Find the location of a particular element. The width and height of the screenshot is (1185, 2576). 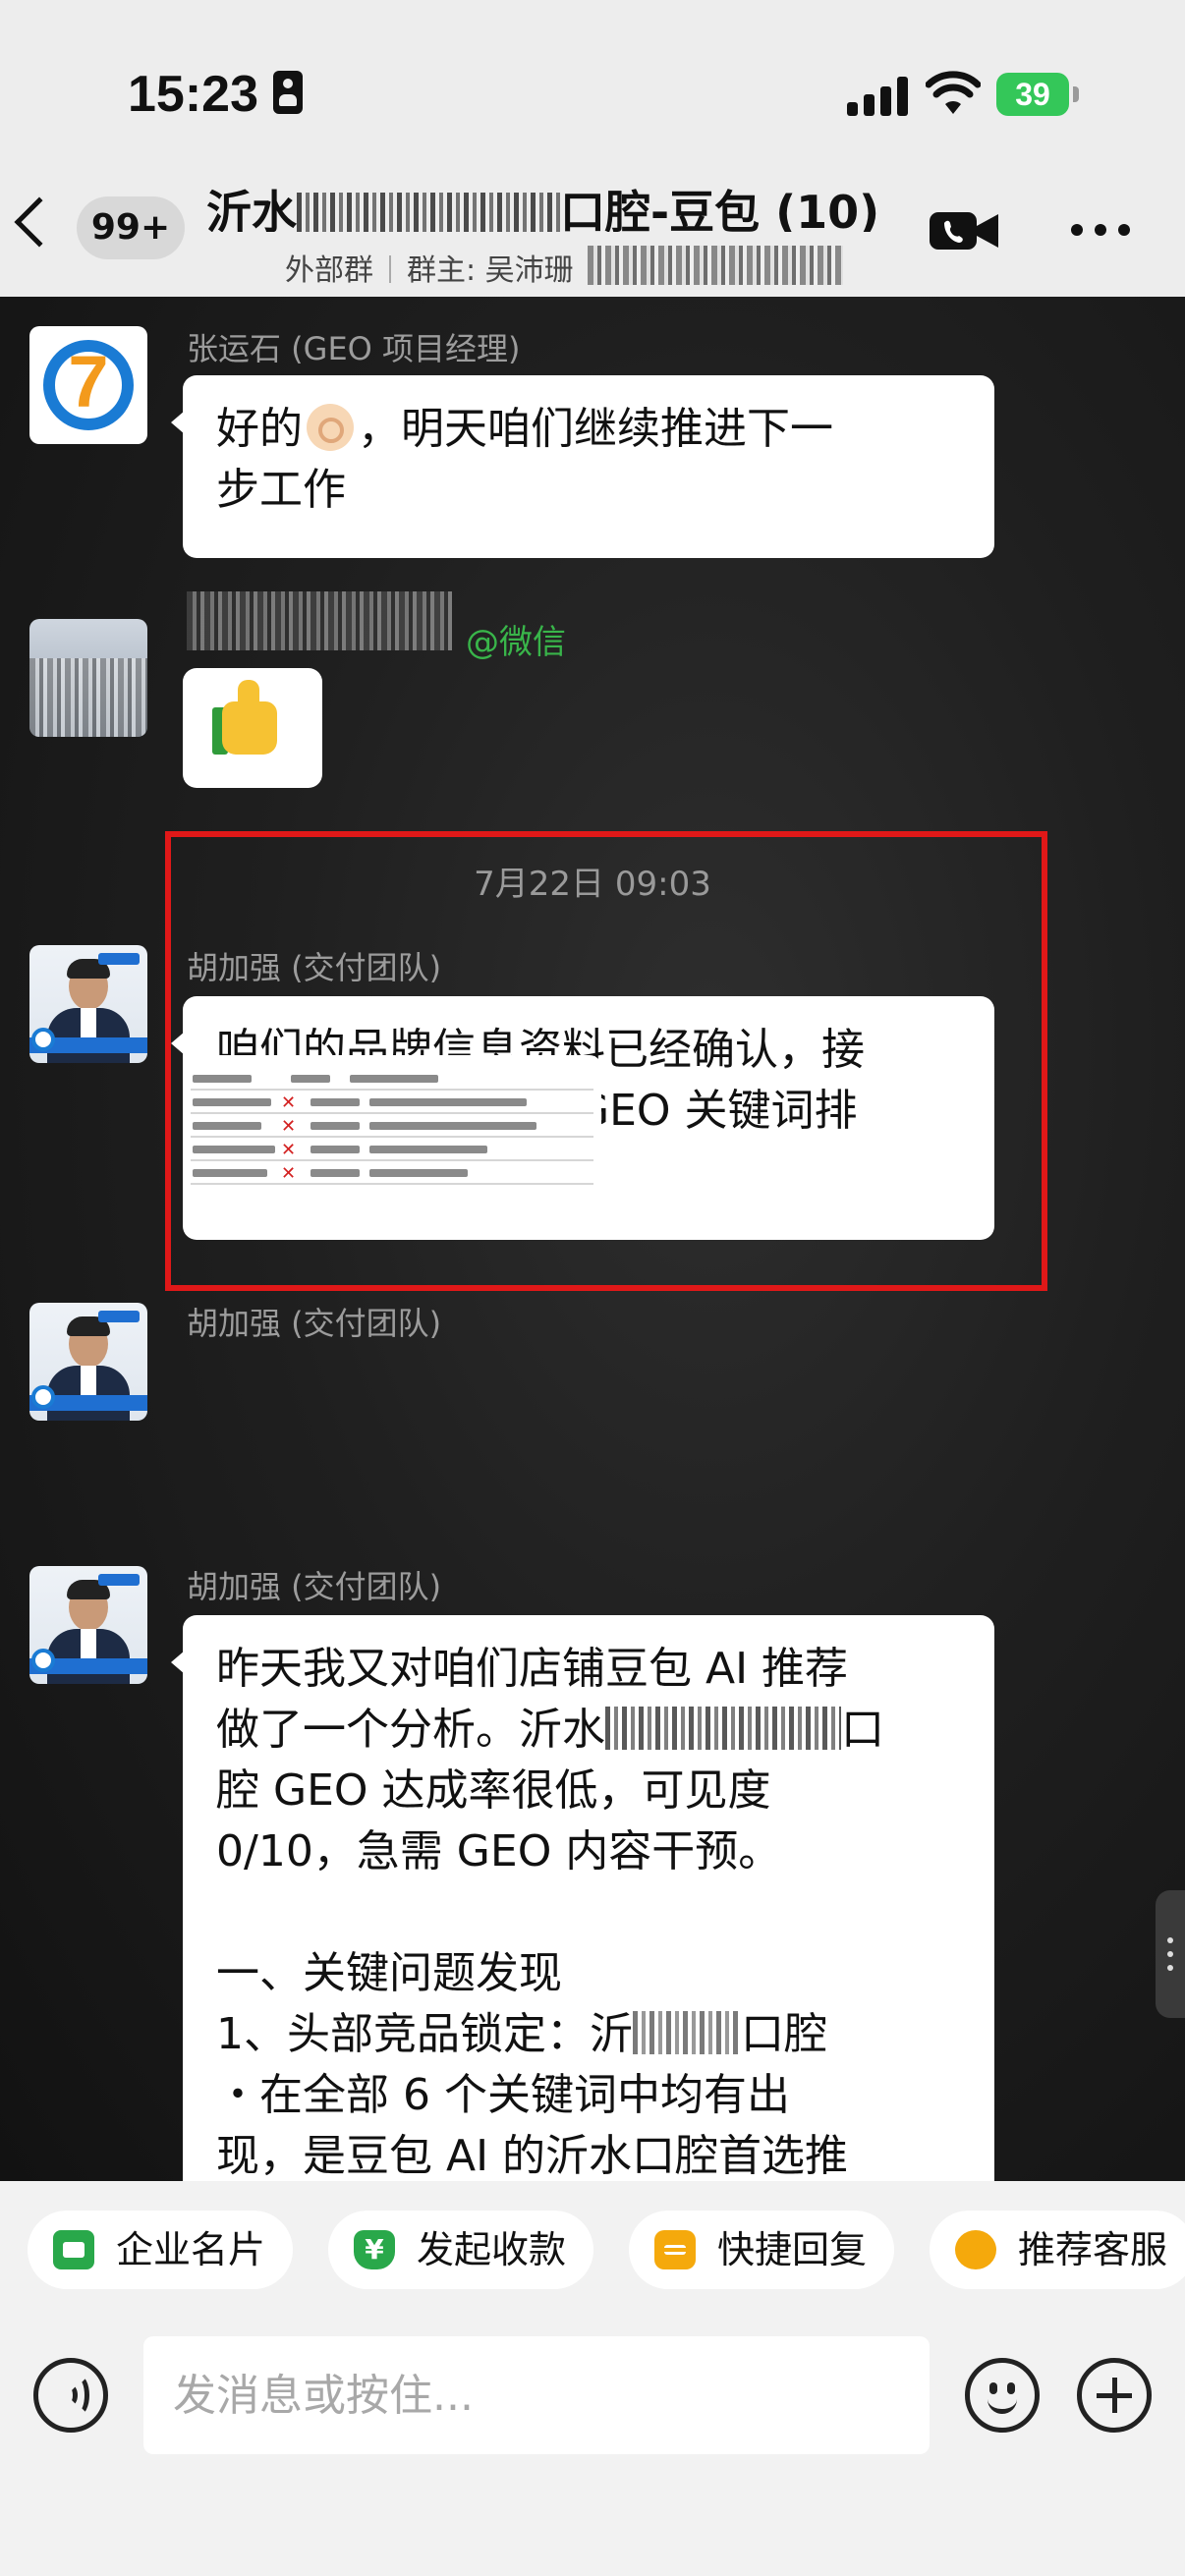

thumbs-up-message is located at coordinates (253, 728).